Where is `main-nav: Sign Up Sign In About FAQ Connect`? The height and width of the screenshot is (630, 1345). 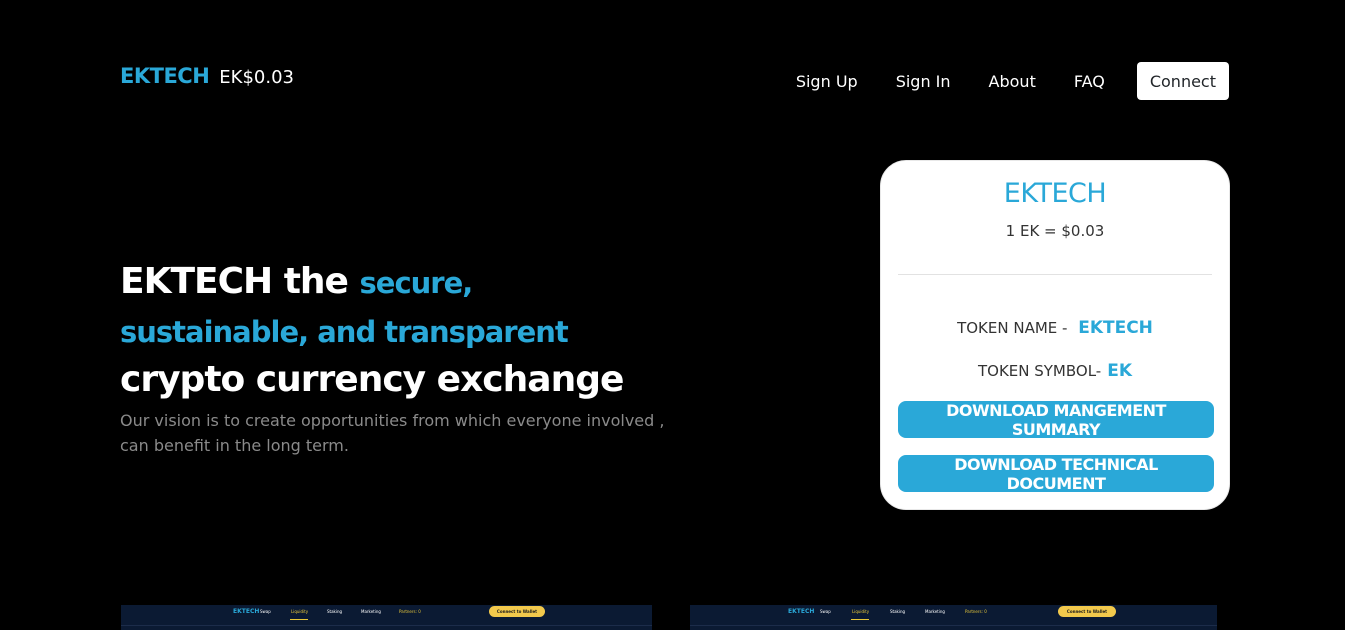
main-nav: Sign Up Sign In About FAQ Connect is located at coordinates (1012, 81).